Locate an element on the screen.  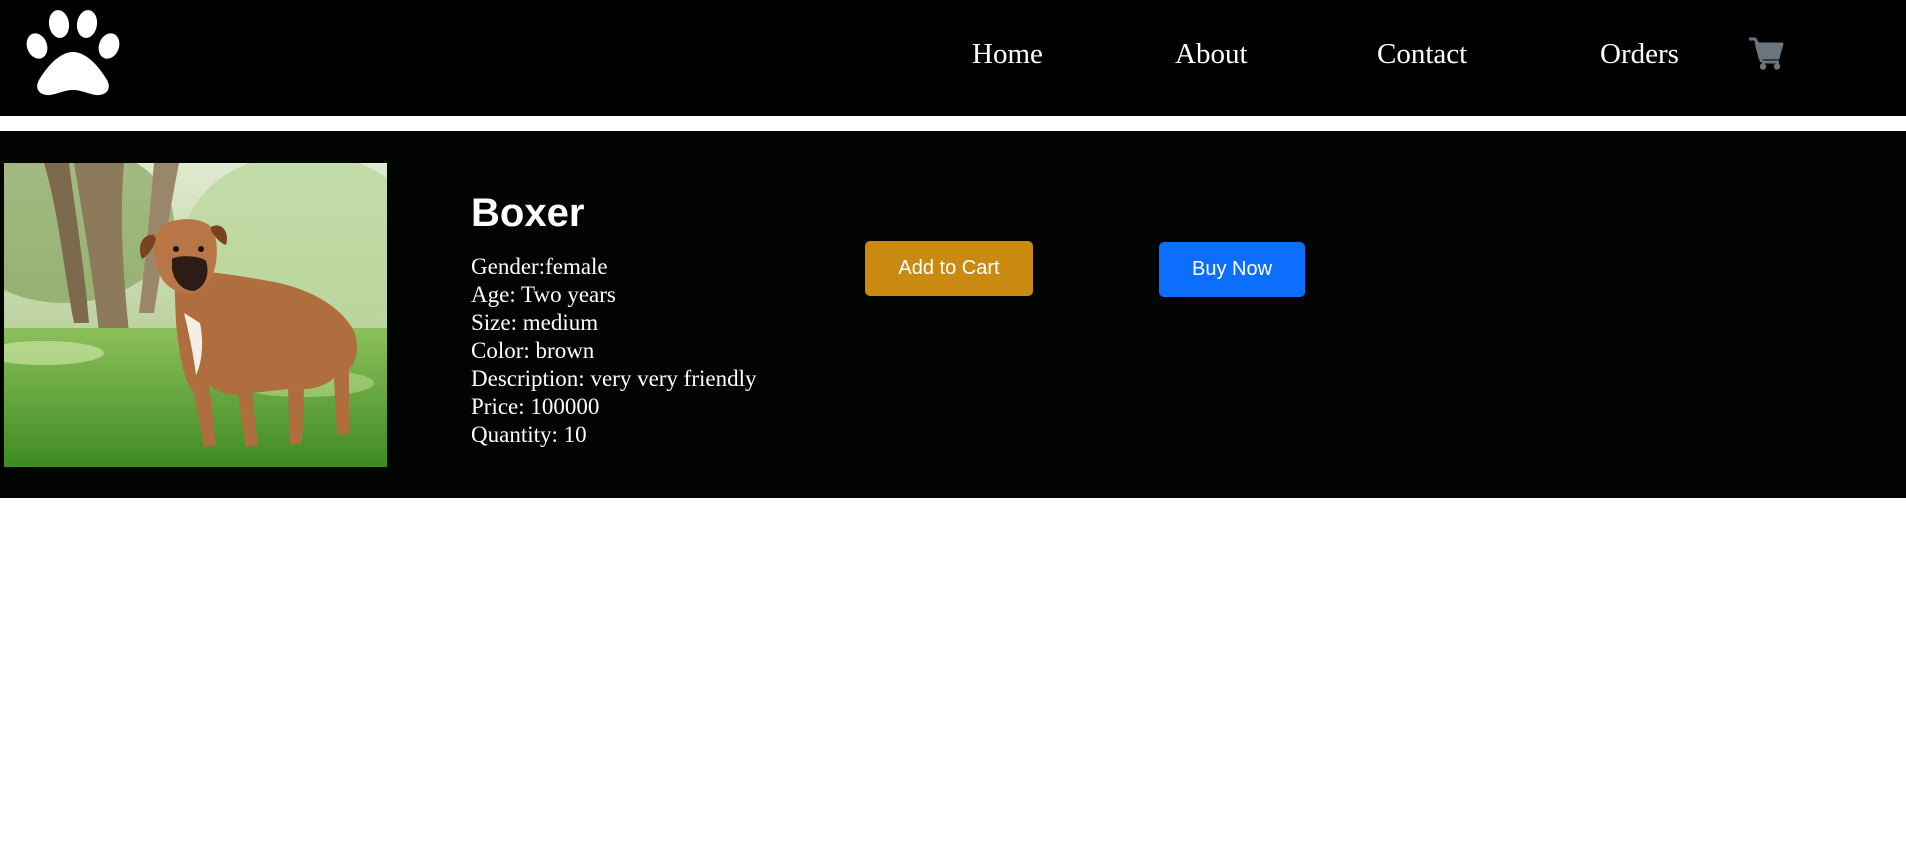
nav-about-link: About is located at coordinates (1211, 54).